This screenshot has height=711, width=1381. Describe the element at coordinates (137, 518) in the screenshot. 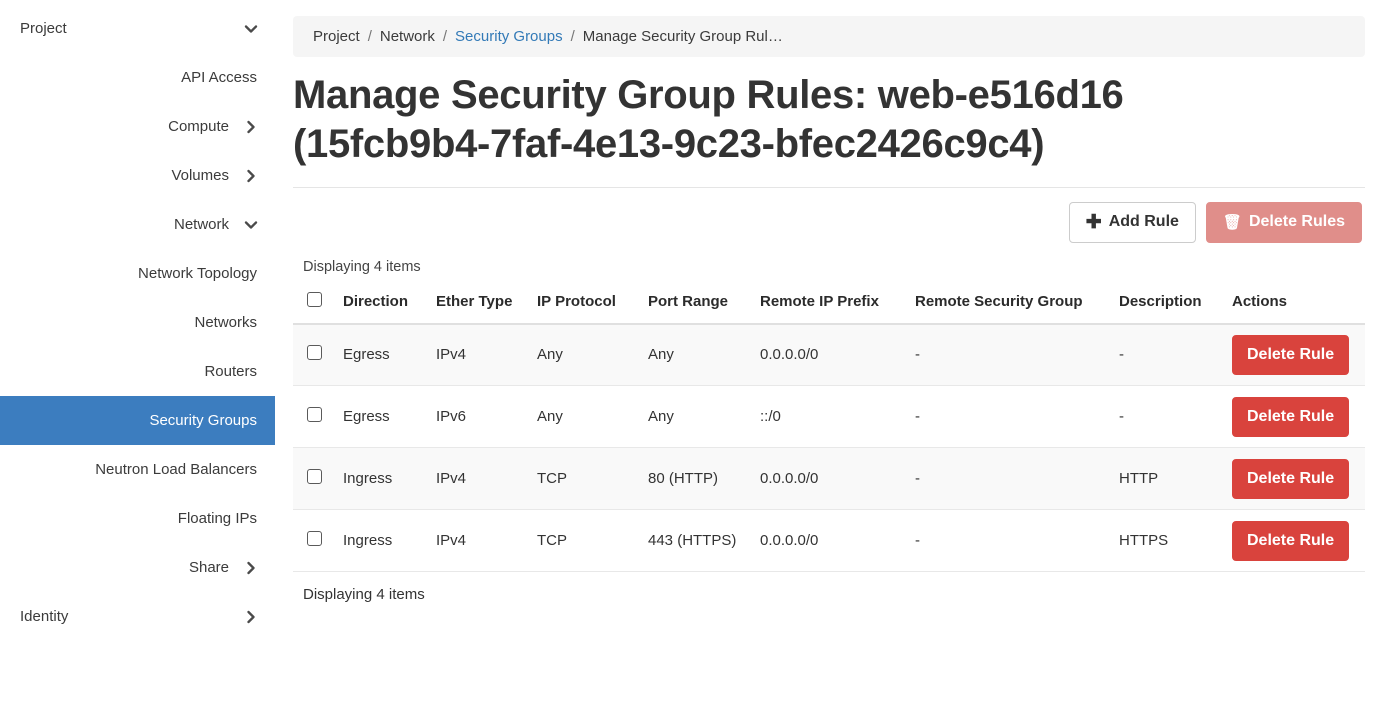

I see `sidebar-item-floating-ips: Floating IPs` at that location.